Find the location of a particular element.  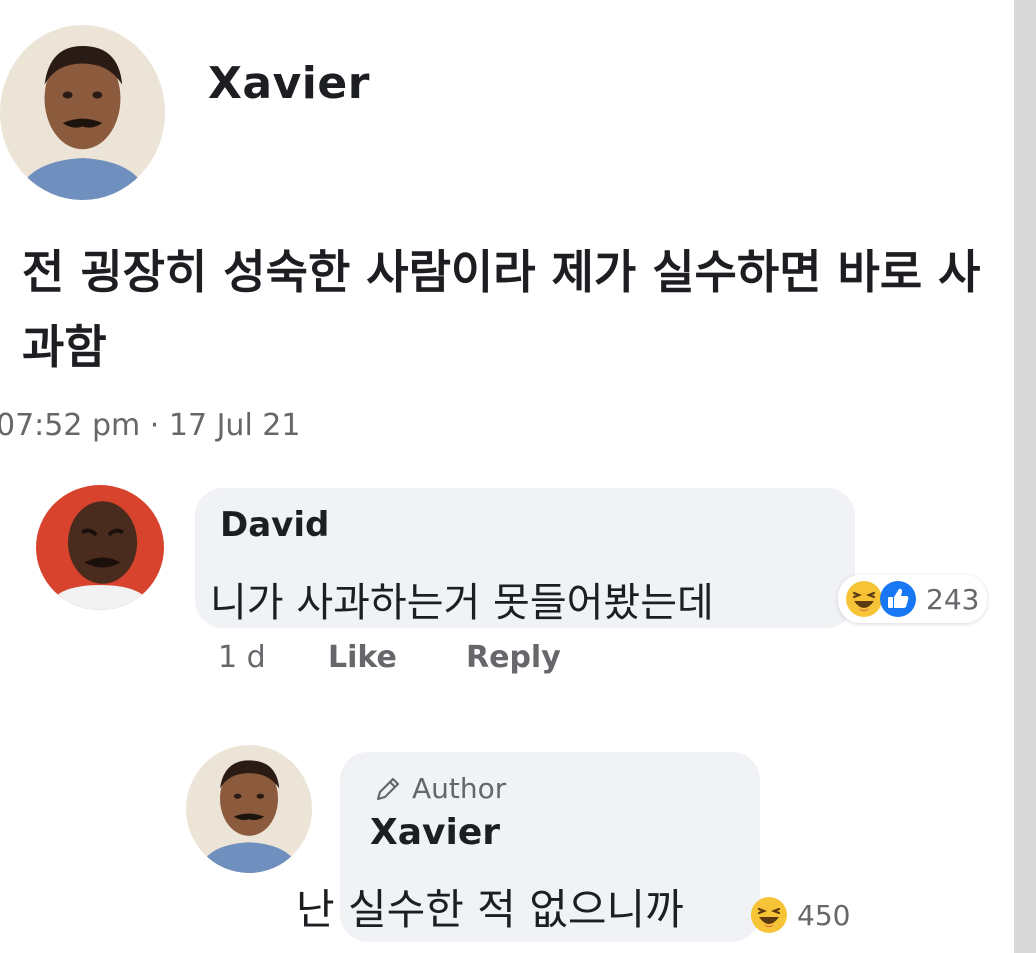

reply-author-avatar is located at coordinates (249, 809).